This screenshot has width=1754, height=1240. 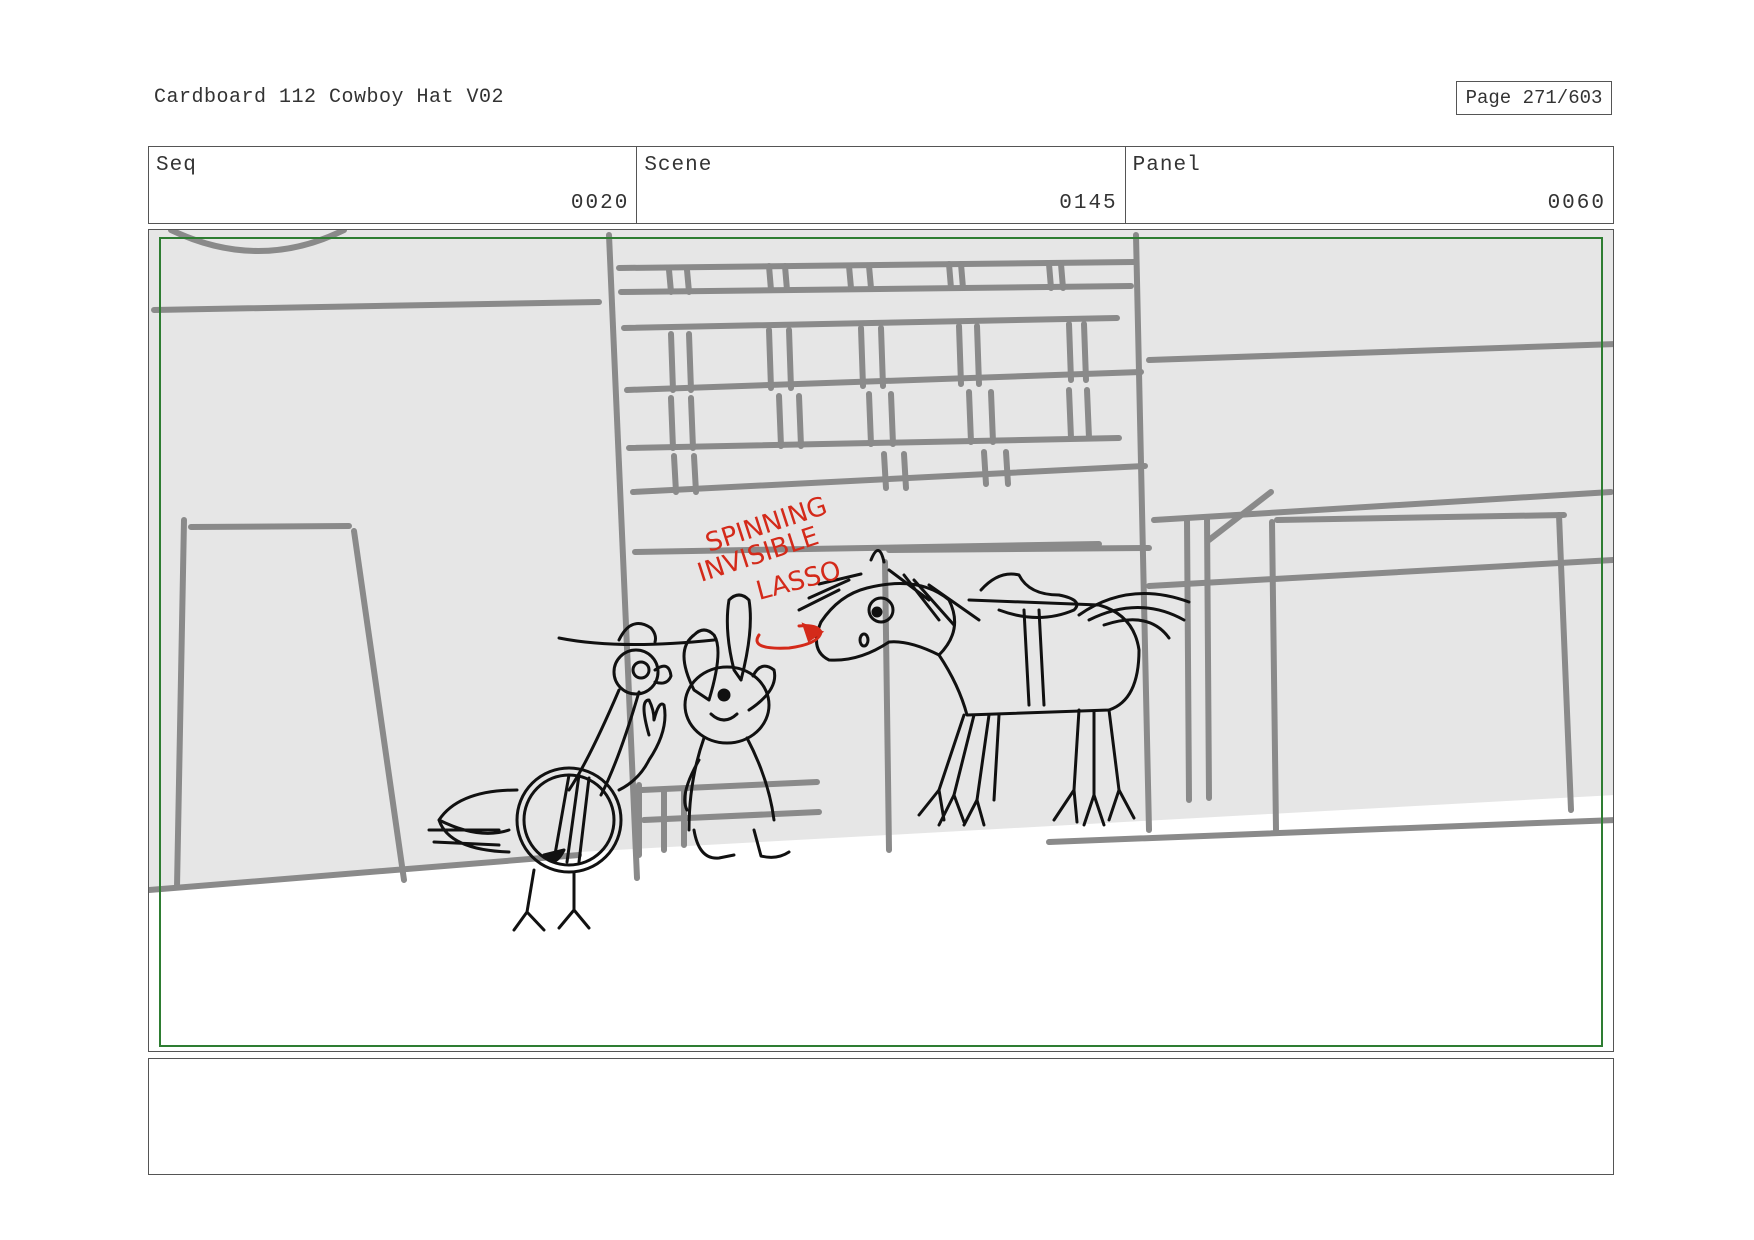 What do you see at coordinates (329, 97) in the screenshot?
I see `document-title: Cardboard 112 Cowboy Hat V02` at bounding box center [329, 97].